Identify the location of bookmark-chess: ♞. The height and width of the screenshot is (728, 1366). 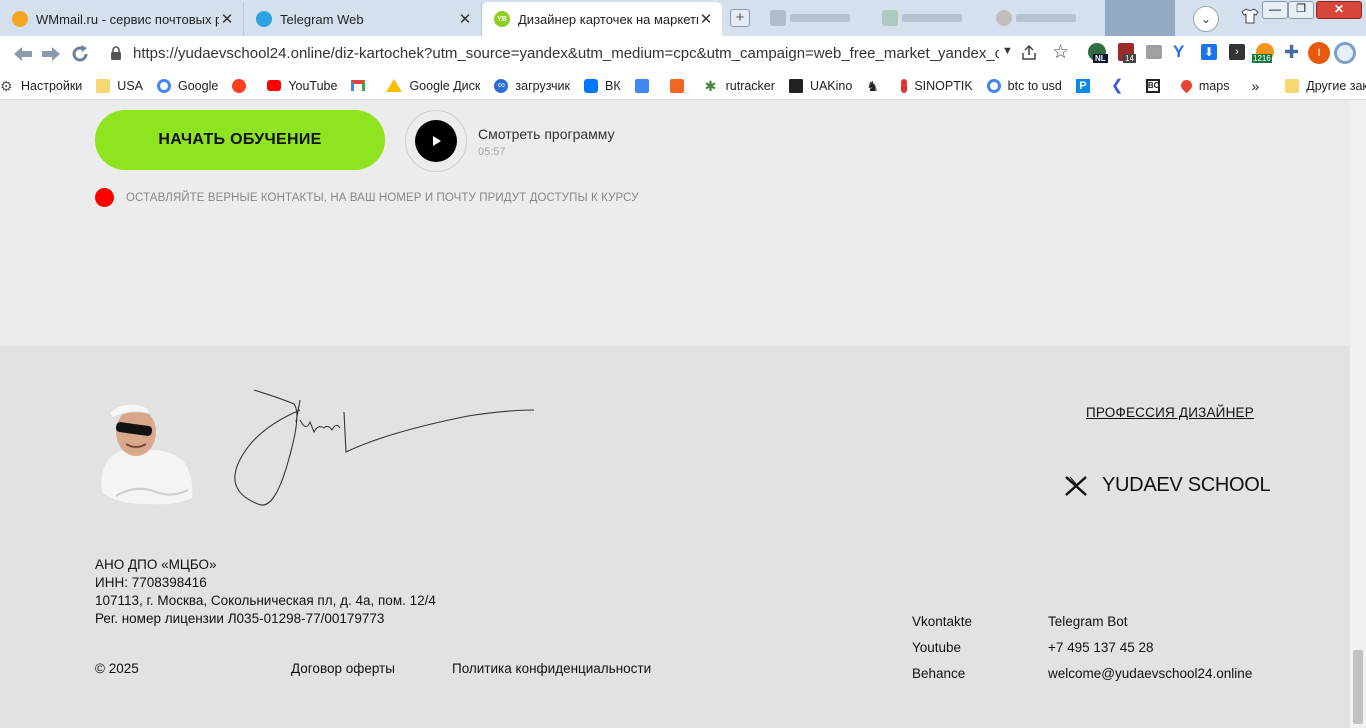
(876, 86).